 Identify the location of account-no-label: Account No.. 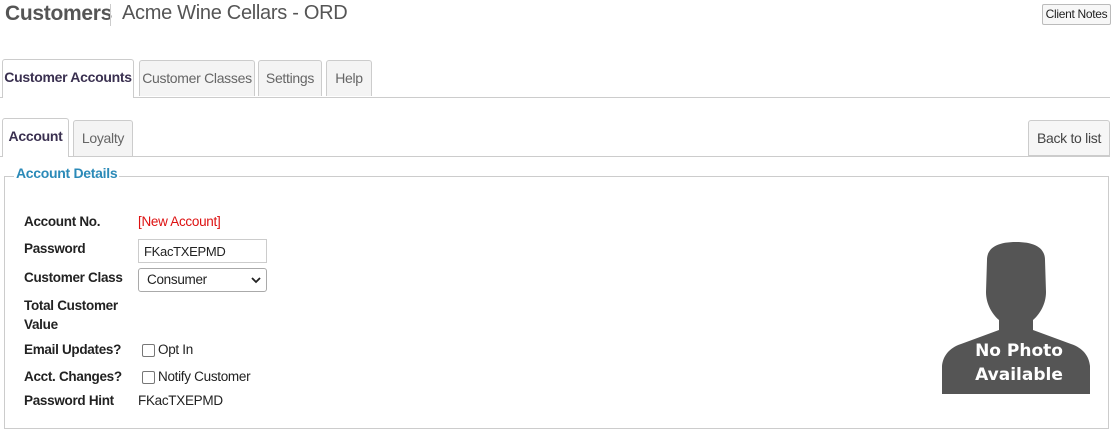
(62, 221).